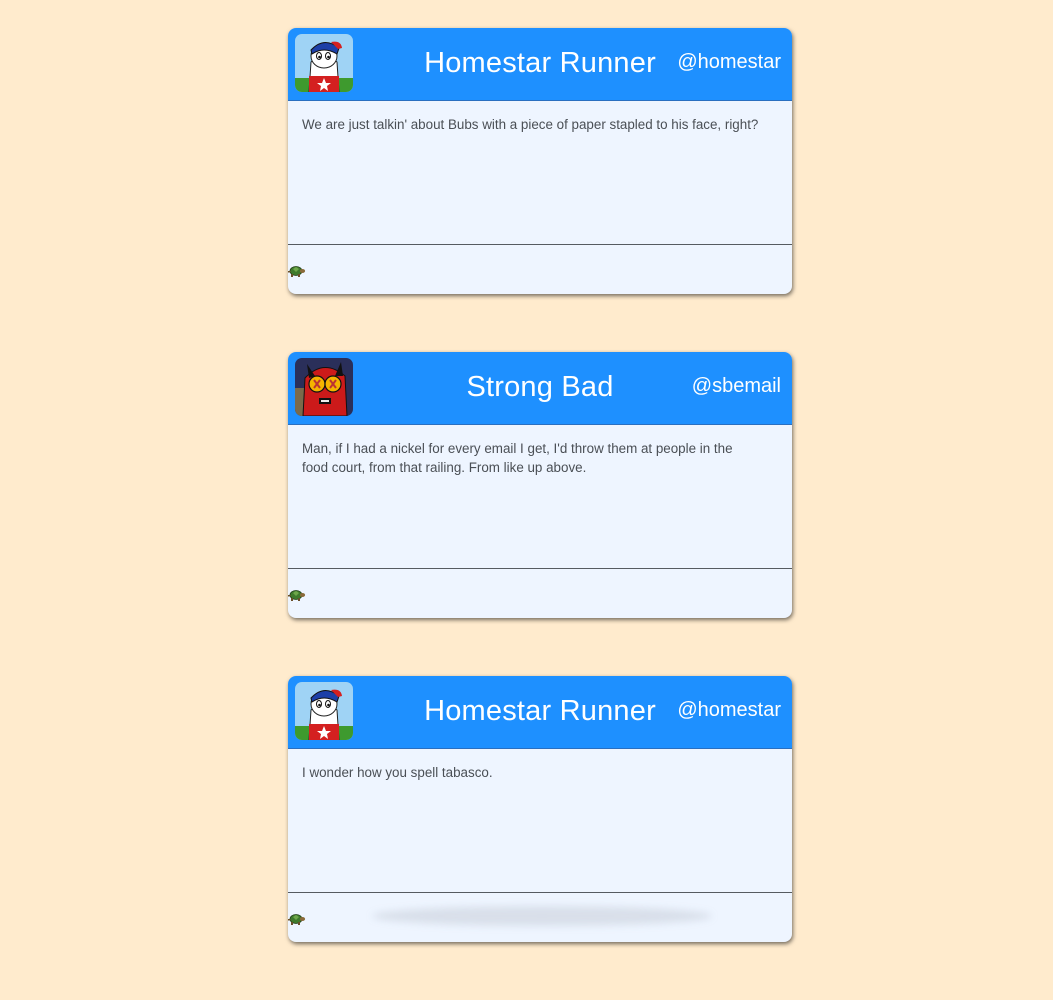  What do you see at coordinates (540, 388) in the screenshot?
I see `post-header: Strong Bad @sbemail` at bounding box center [540, 388].